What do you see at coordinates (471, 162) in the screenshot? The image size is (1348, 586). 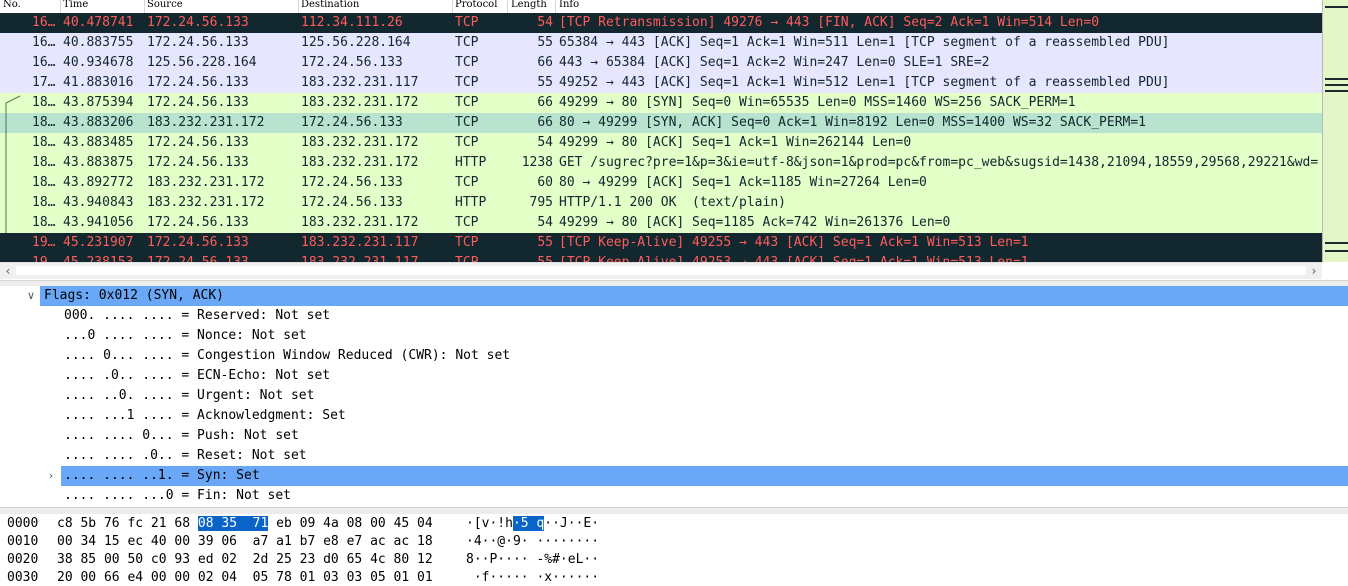 I see `packet-protocol: HTTP` at bounding box center [471, 162].